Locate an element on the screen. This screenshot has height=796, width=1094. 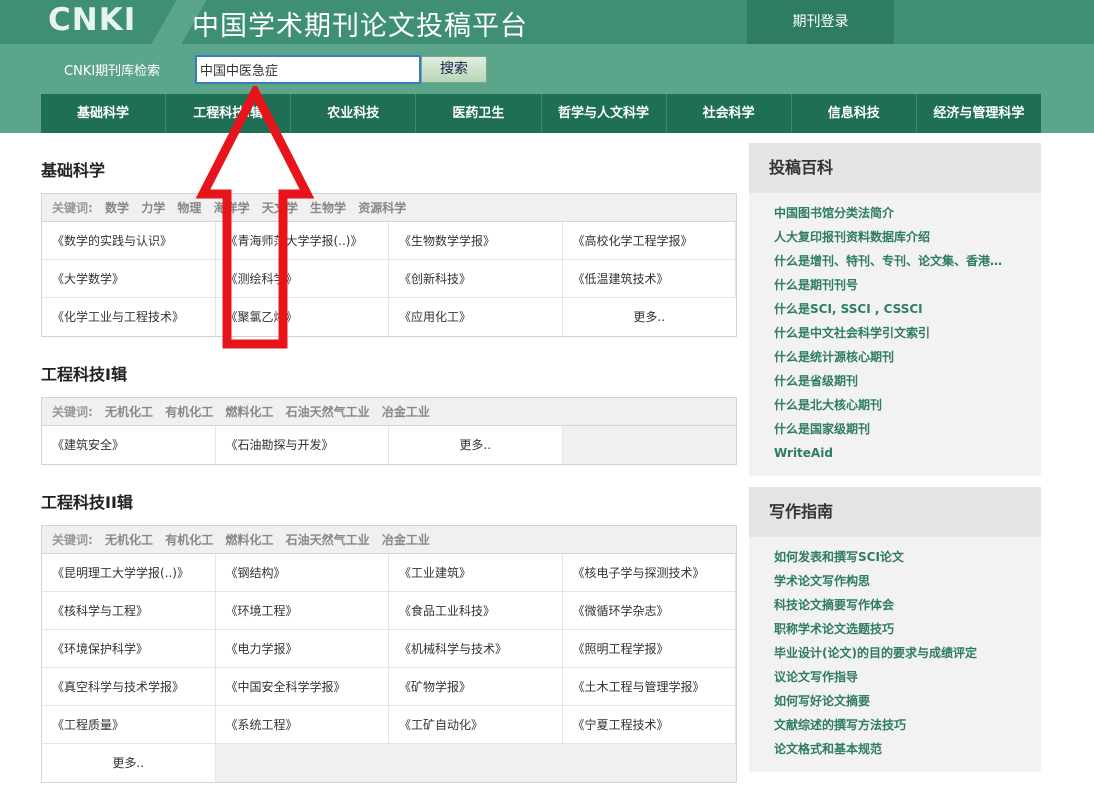
sidebar-link: 科技论文摘要写作体会 is located at coordinates (907, 605).